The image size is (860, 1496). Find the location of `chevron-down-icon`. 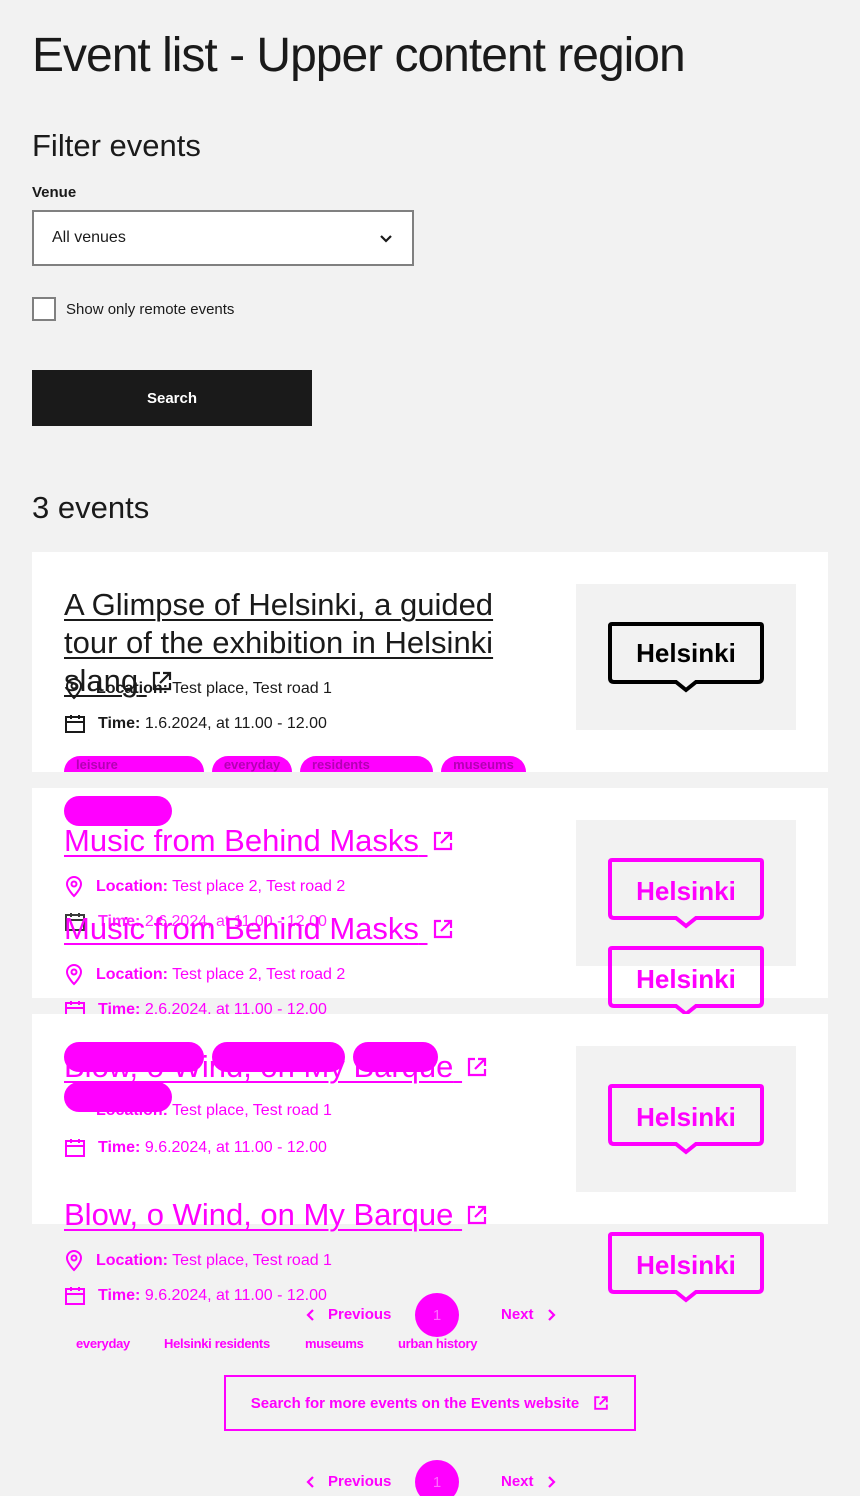

chevron-down-icon is located at coordinates (386, 239).